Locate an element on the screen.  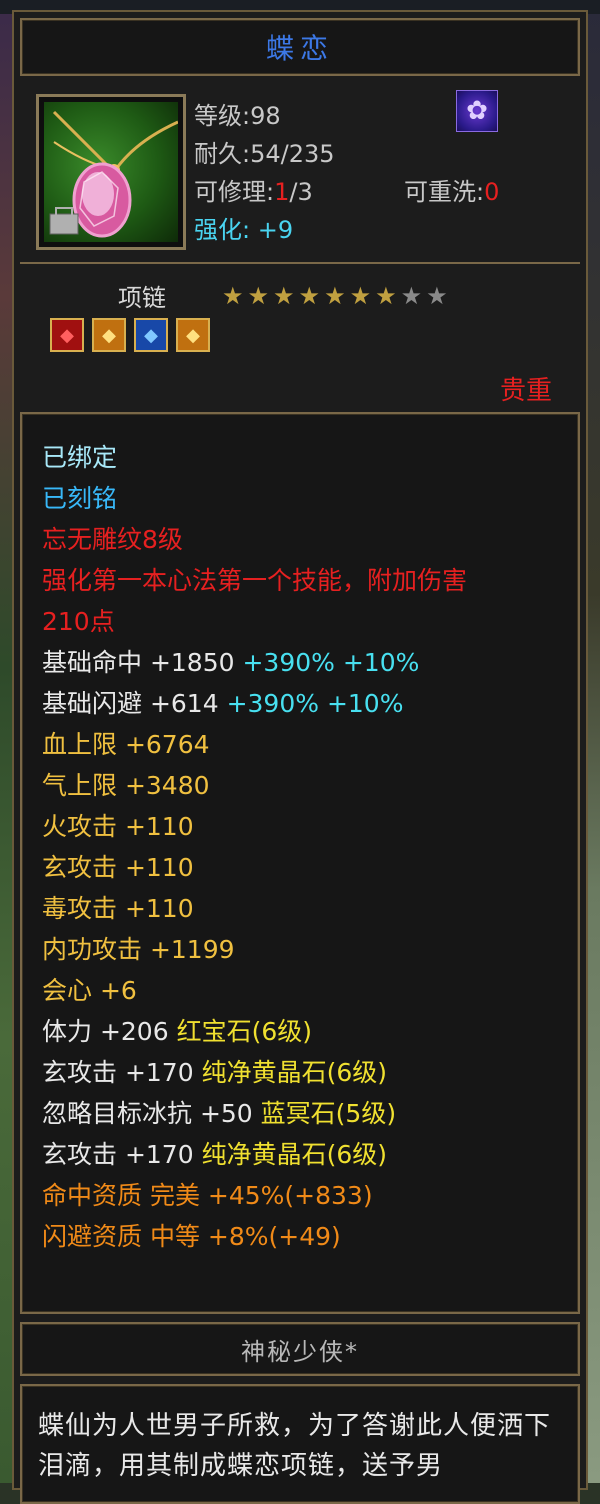
inner-attack: 内功攻击 +1199 is located at coordinates (138, 949).